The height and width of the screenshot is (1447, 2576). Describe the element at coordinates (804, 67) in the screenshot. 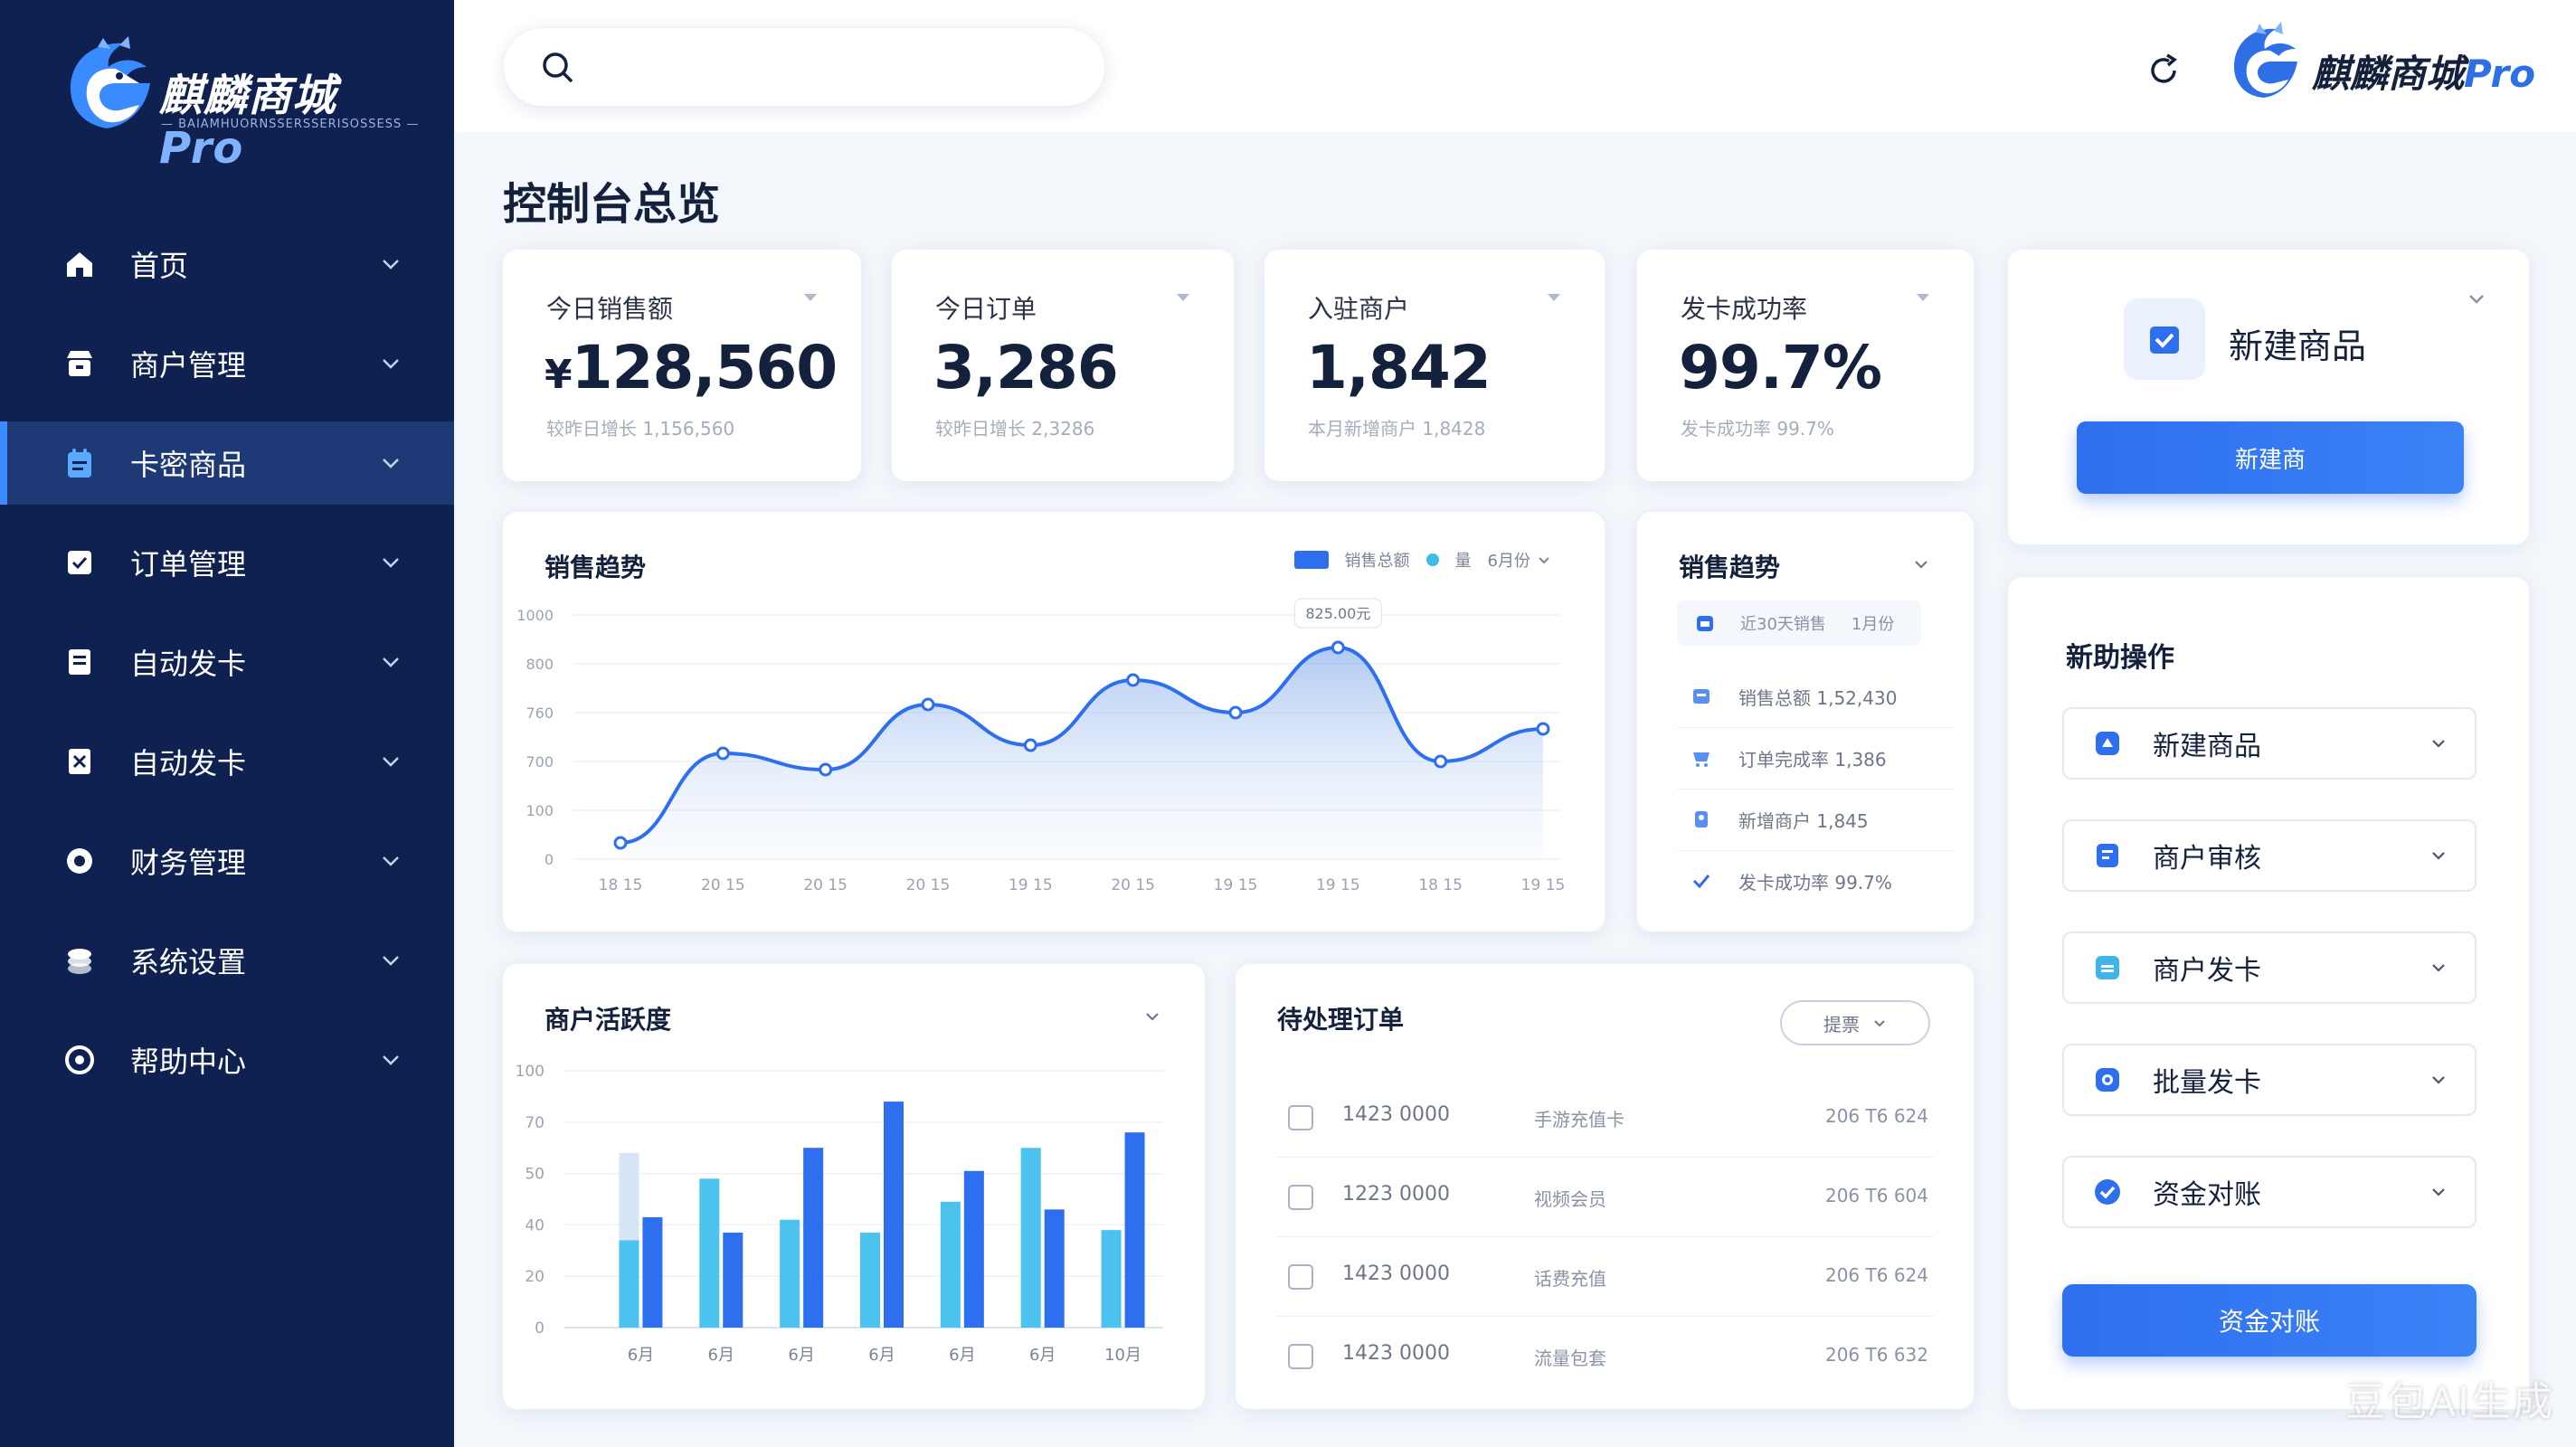

I see `search-bar` at that location.